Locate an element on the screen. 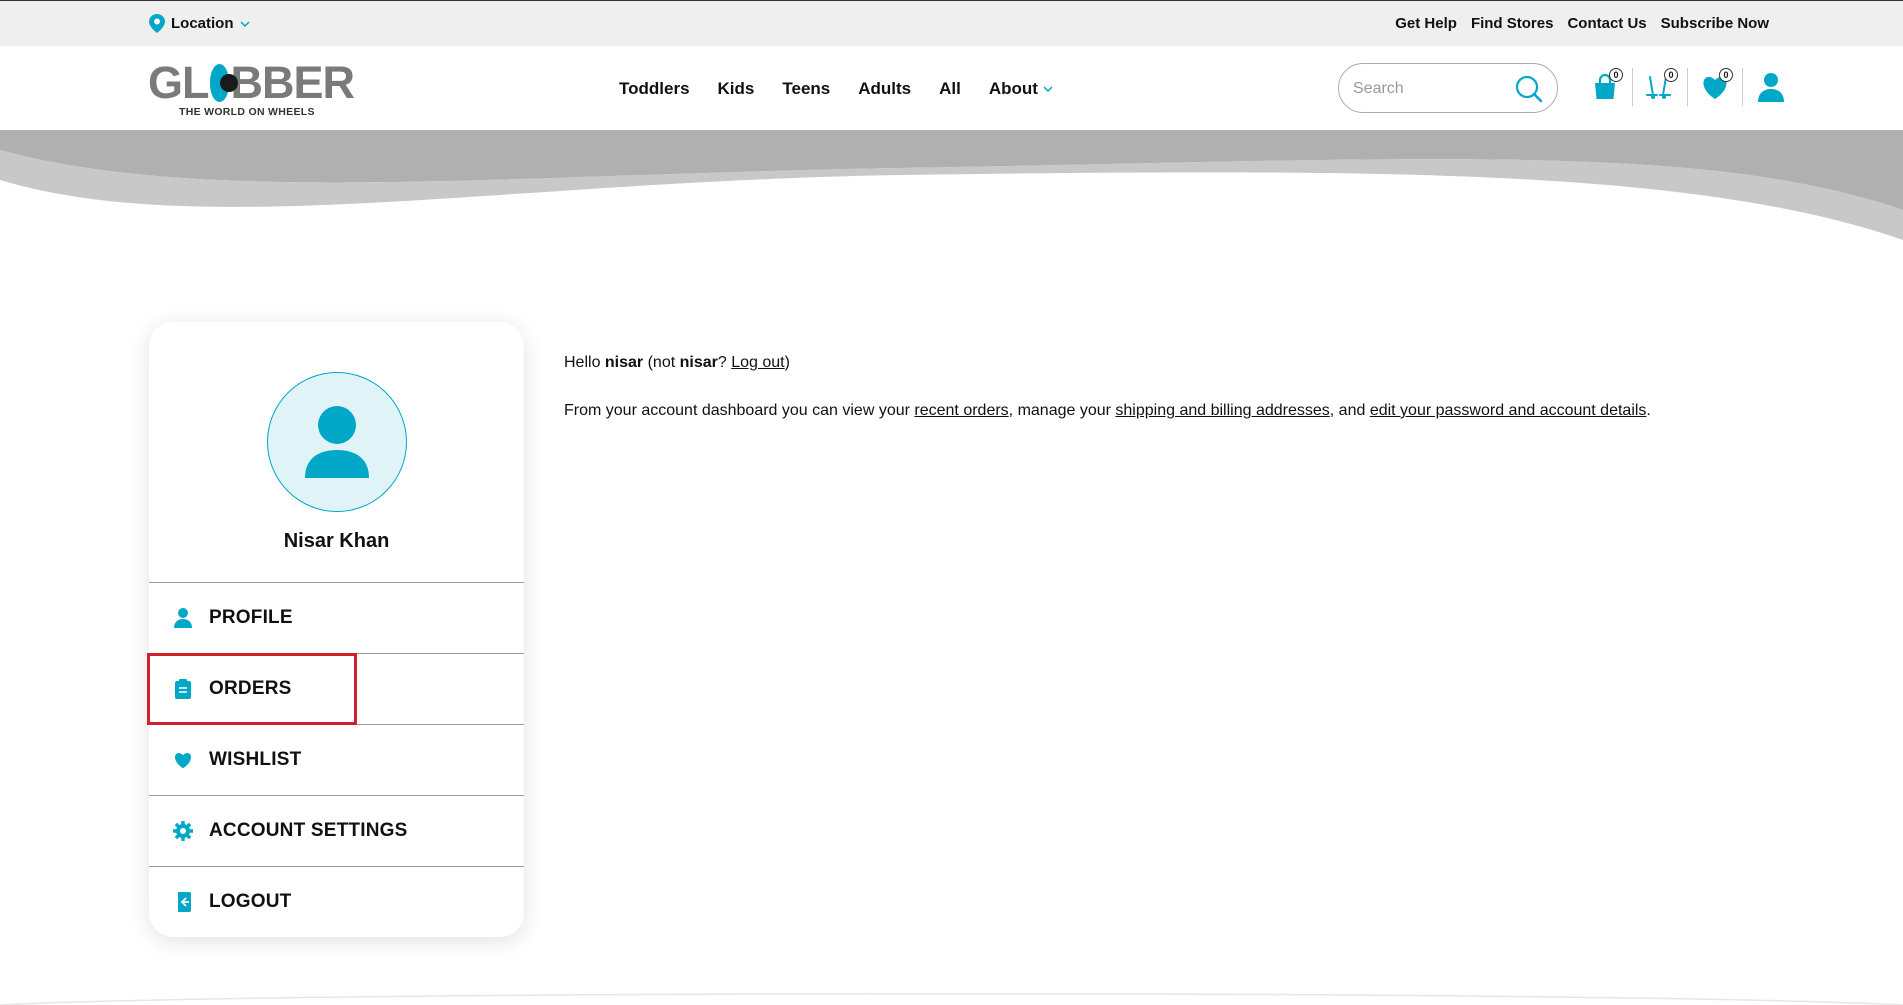 The height and width of the screenshot is (1005, 1903). menu-item-wishlist: WISHLIST is located at coordinates (336, 759).